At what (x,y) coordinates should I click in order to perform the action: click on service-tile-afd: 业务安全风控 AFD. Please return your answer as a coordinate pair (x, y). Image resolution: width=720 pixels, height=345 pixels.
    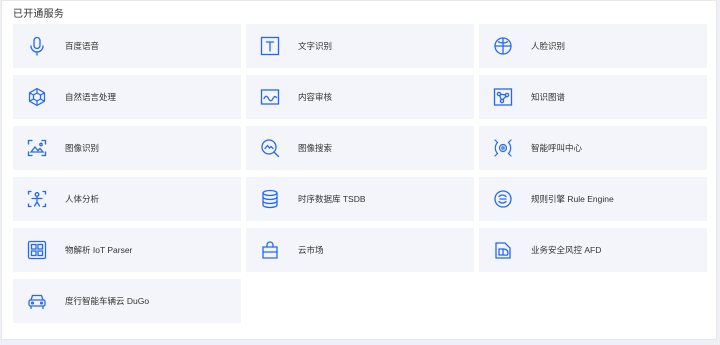
    Looking at the image, I should click on (593, 250).